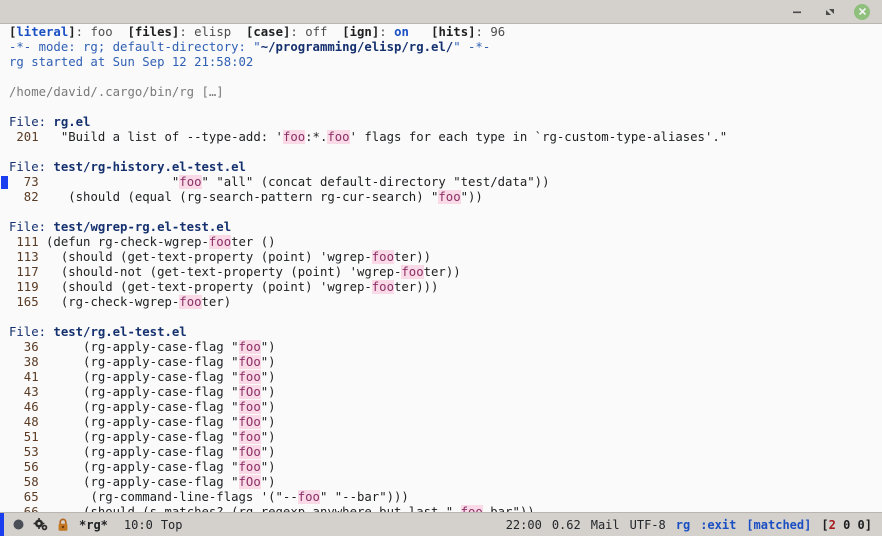  What do you see at coordinates (24, 302) in the screenshot?
I see `line-number: 165` at bounding box center [24, 302].